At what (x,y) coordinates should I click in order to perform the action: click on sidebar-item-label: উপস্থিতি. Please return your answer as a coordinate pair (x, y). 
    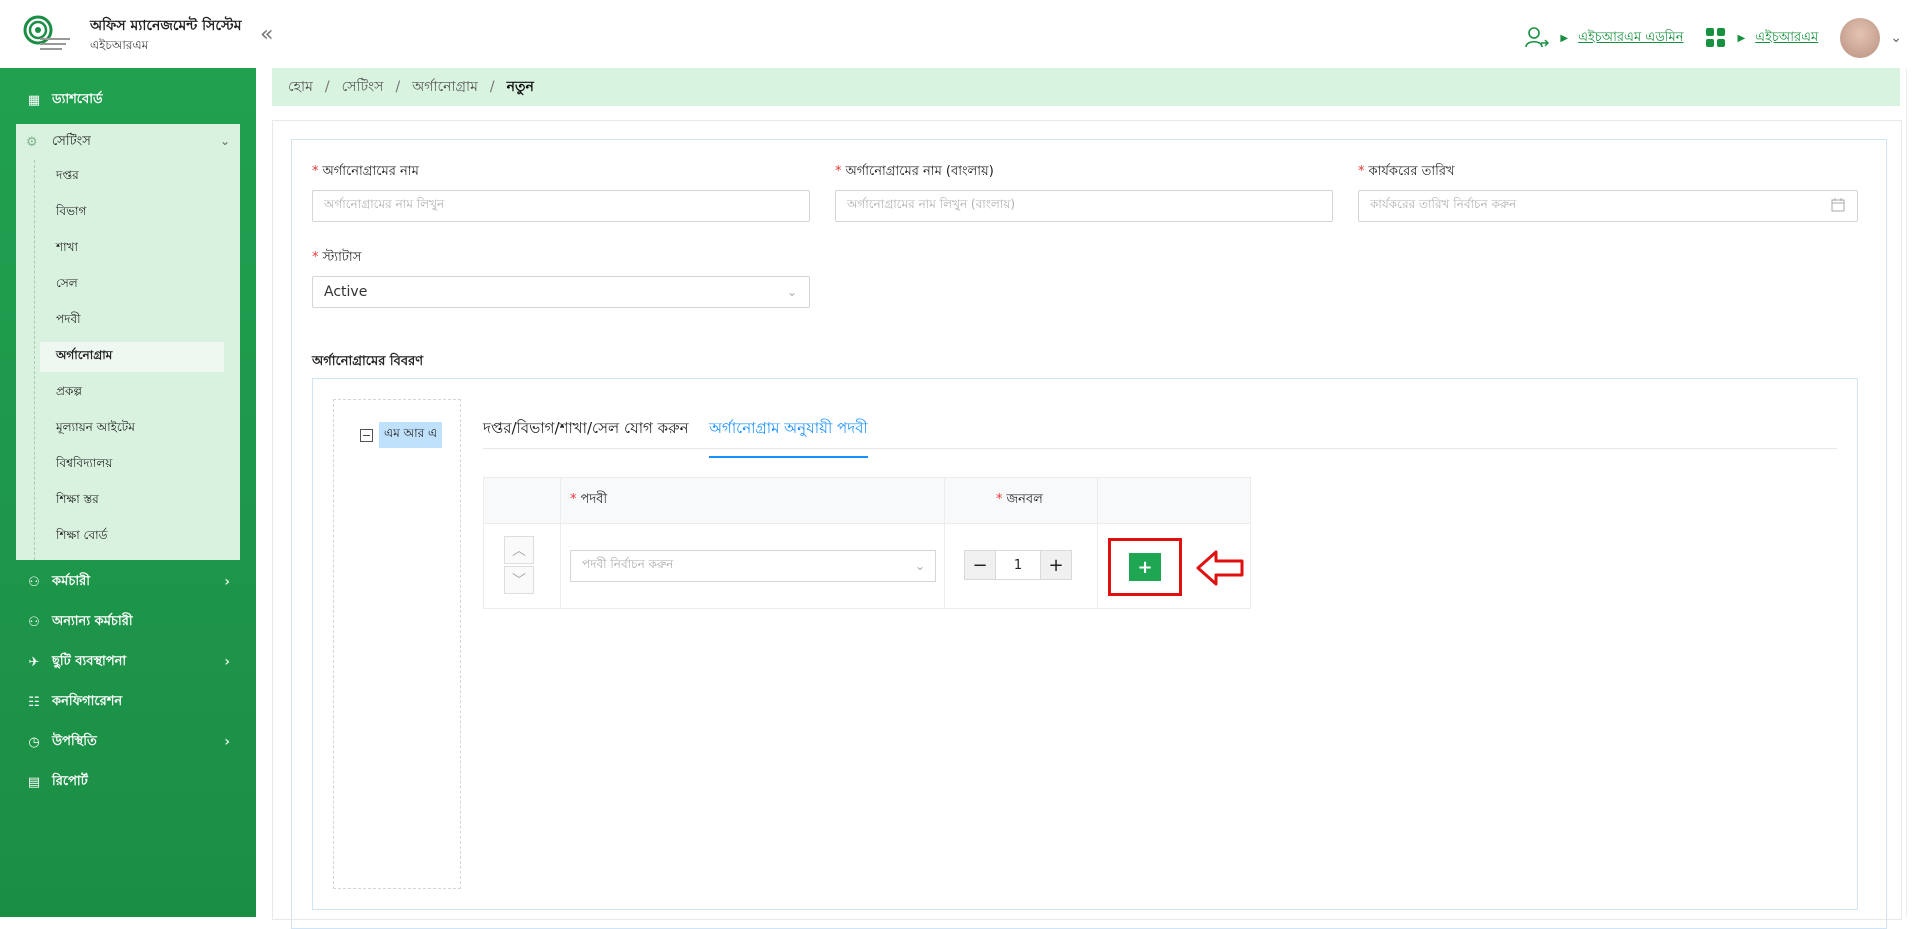
    Looking at the image, I should click on (74, 741).